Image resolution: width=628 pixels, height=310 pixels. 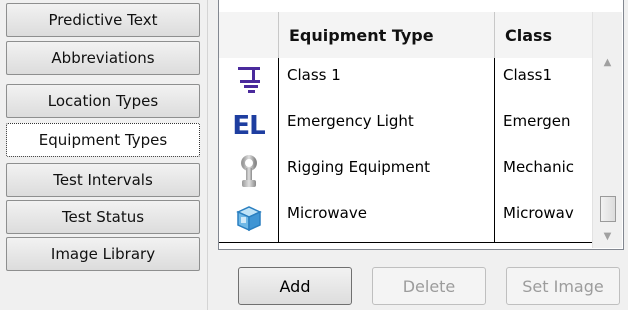 What do you see at coordinates (103, 101) in the screenshot?
I see `tab-location-types: Location Types` at bounding box center [103, 101].